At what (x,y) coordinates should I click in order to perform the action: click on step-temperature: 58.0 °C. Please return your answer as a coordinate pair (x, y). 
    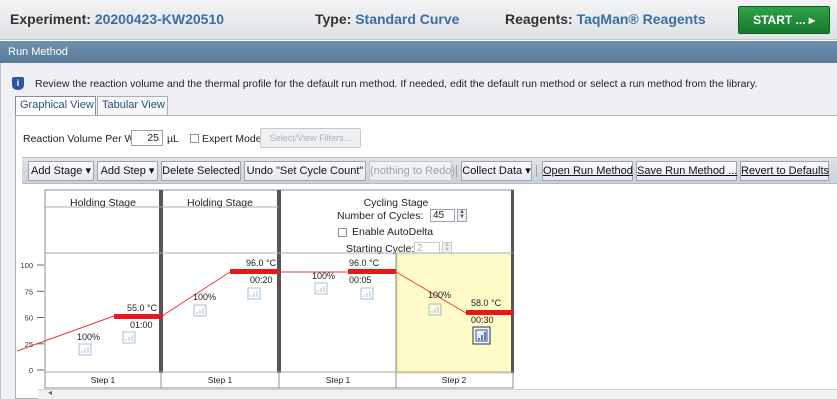
    Looking at the image, I should click on (486, 303).